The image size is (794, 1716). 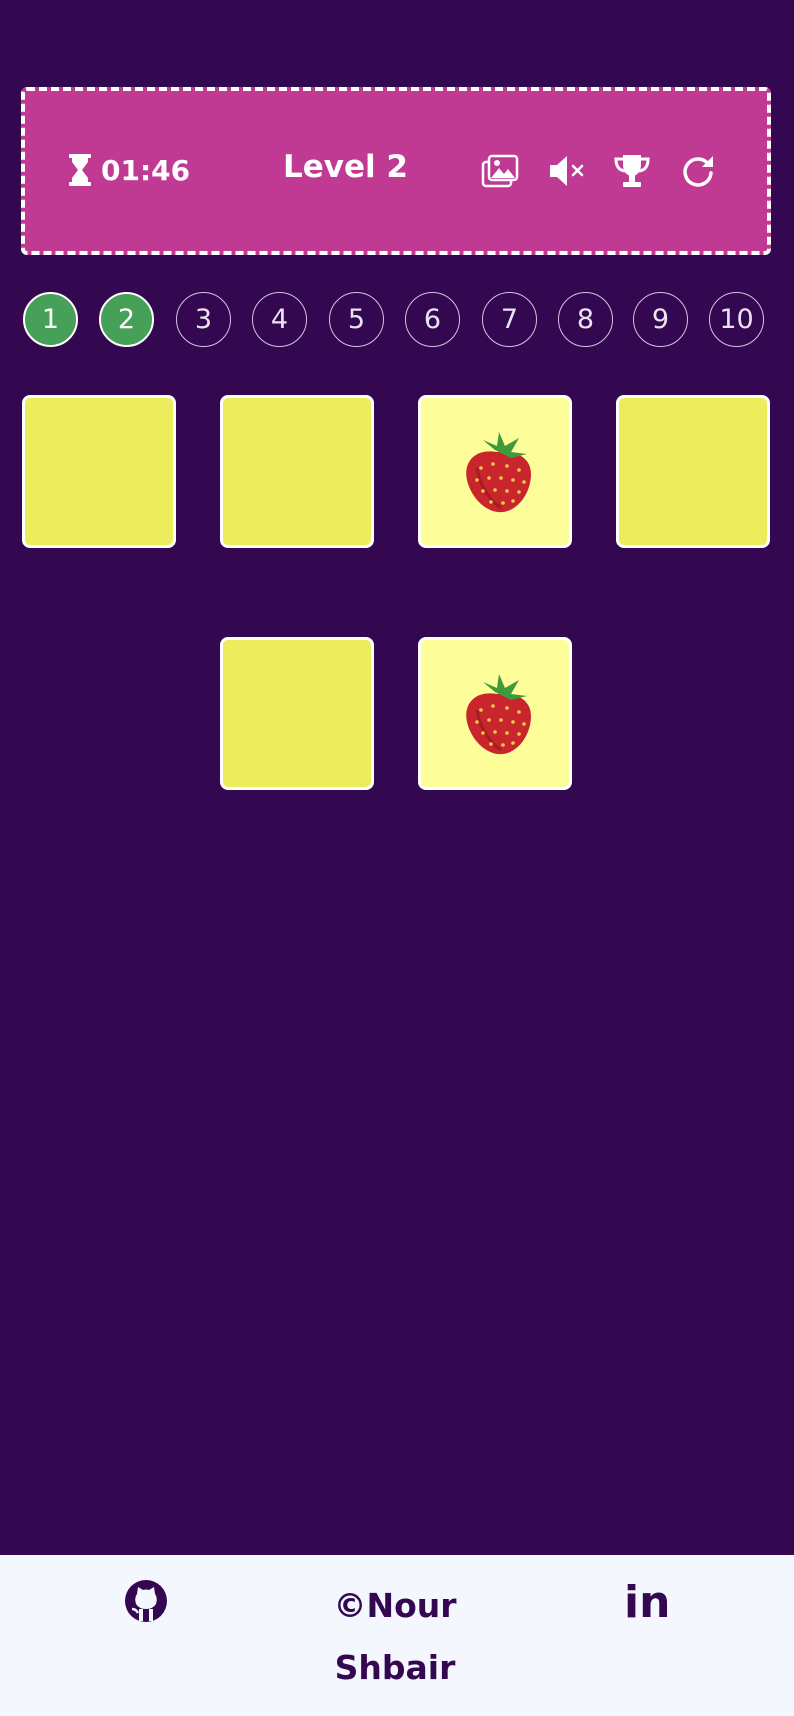 What do you see at coordinates (509, 319) in the screenshot?
I see `level-button-7: 7` at bounding box center [509, 319].